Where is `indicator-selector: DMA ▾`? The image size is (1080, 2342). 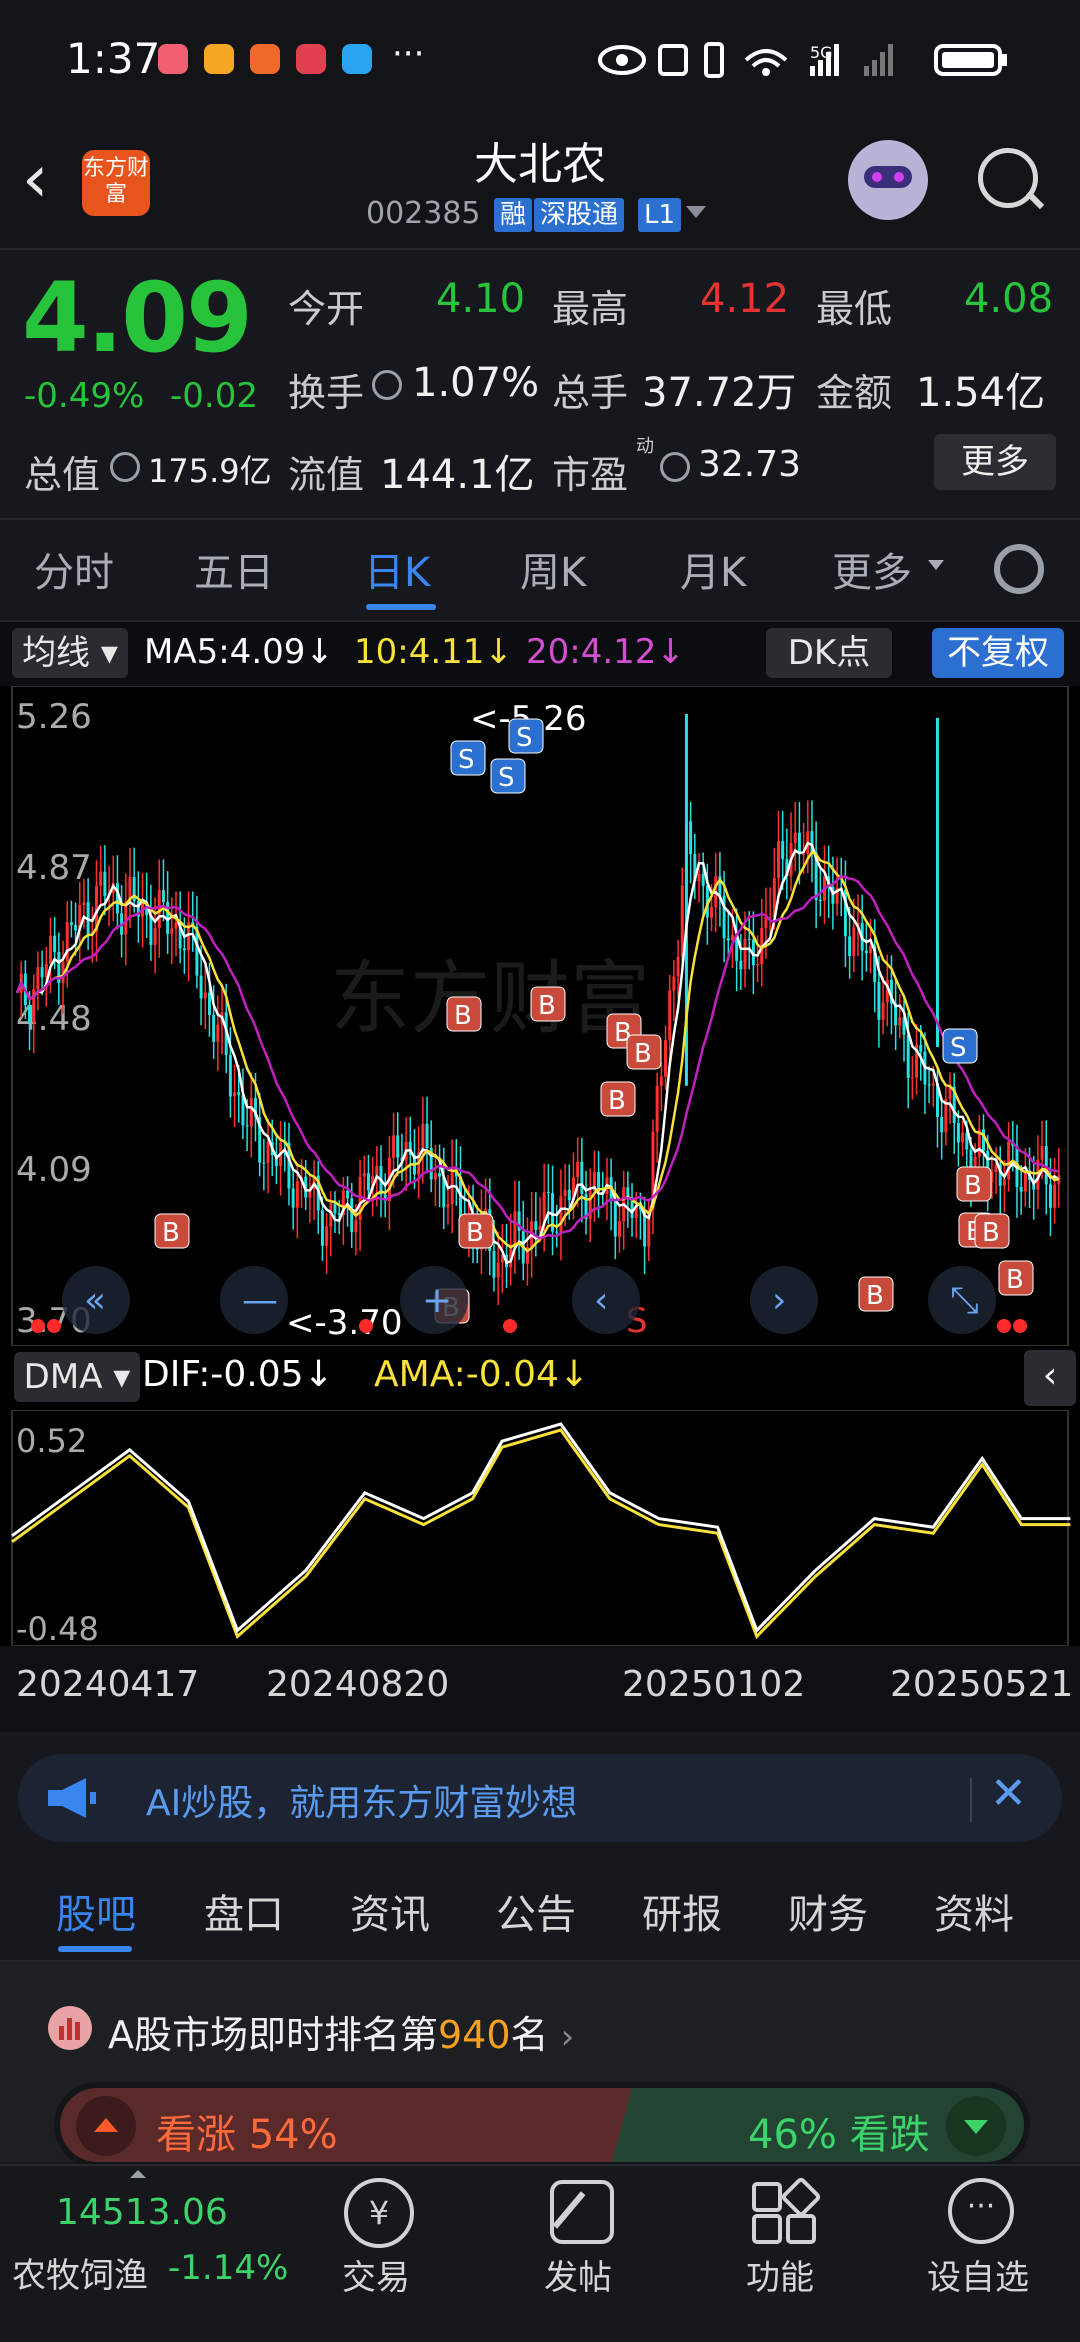 indicator-selector: DMA ▾ is located at coordinates (77, 1377).